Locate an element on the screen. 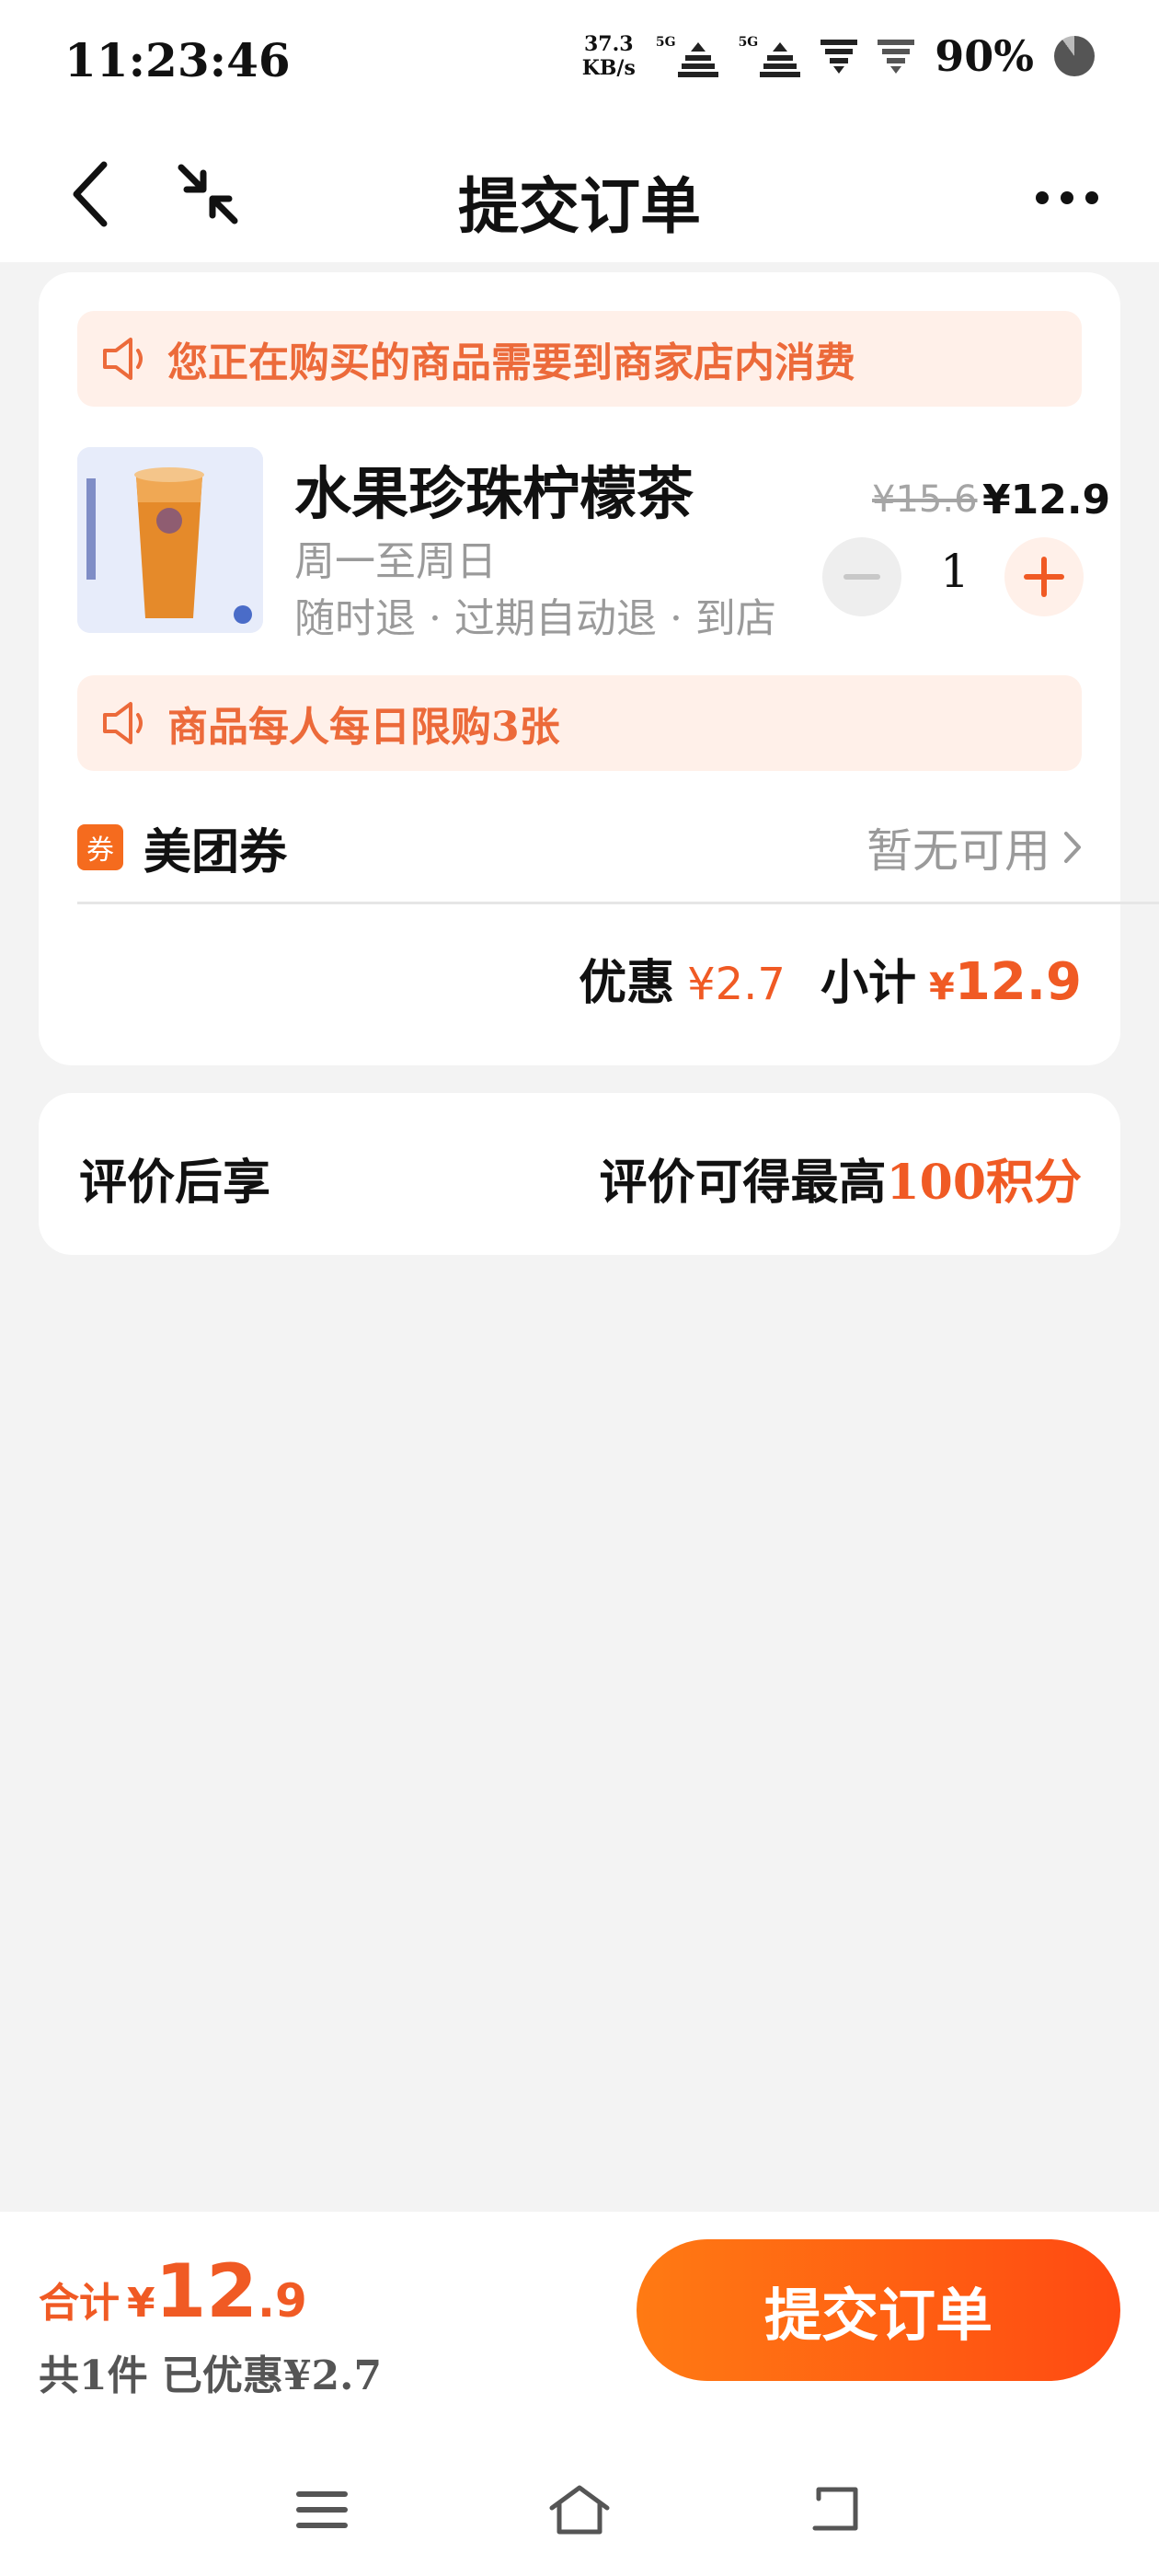 The image size is (1159, 2576). home-icon is located at coordinates (579, 2510).